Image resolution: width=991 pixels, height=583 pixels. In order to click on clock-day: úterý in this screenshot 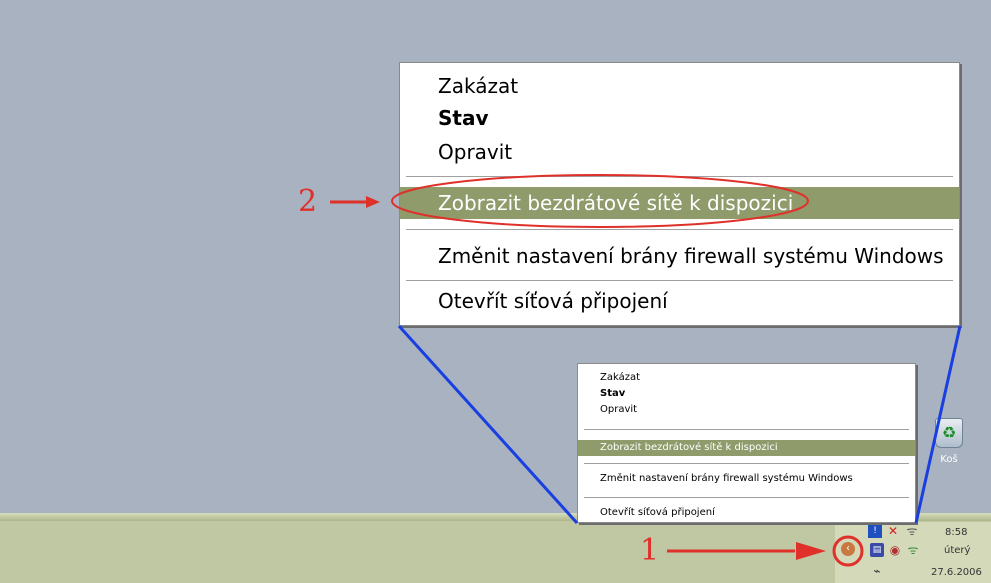, I will do `click(957, 550)`.